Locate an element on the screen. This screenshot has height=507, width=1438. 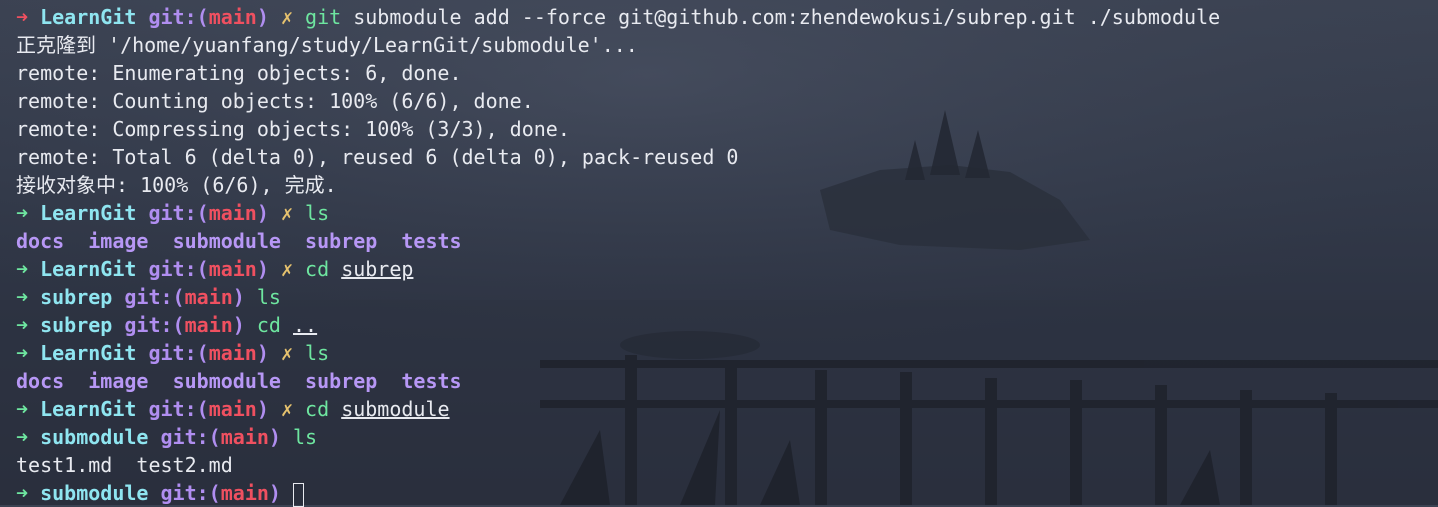
command: git is located at coordinates (323, 17).